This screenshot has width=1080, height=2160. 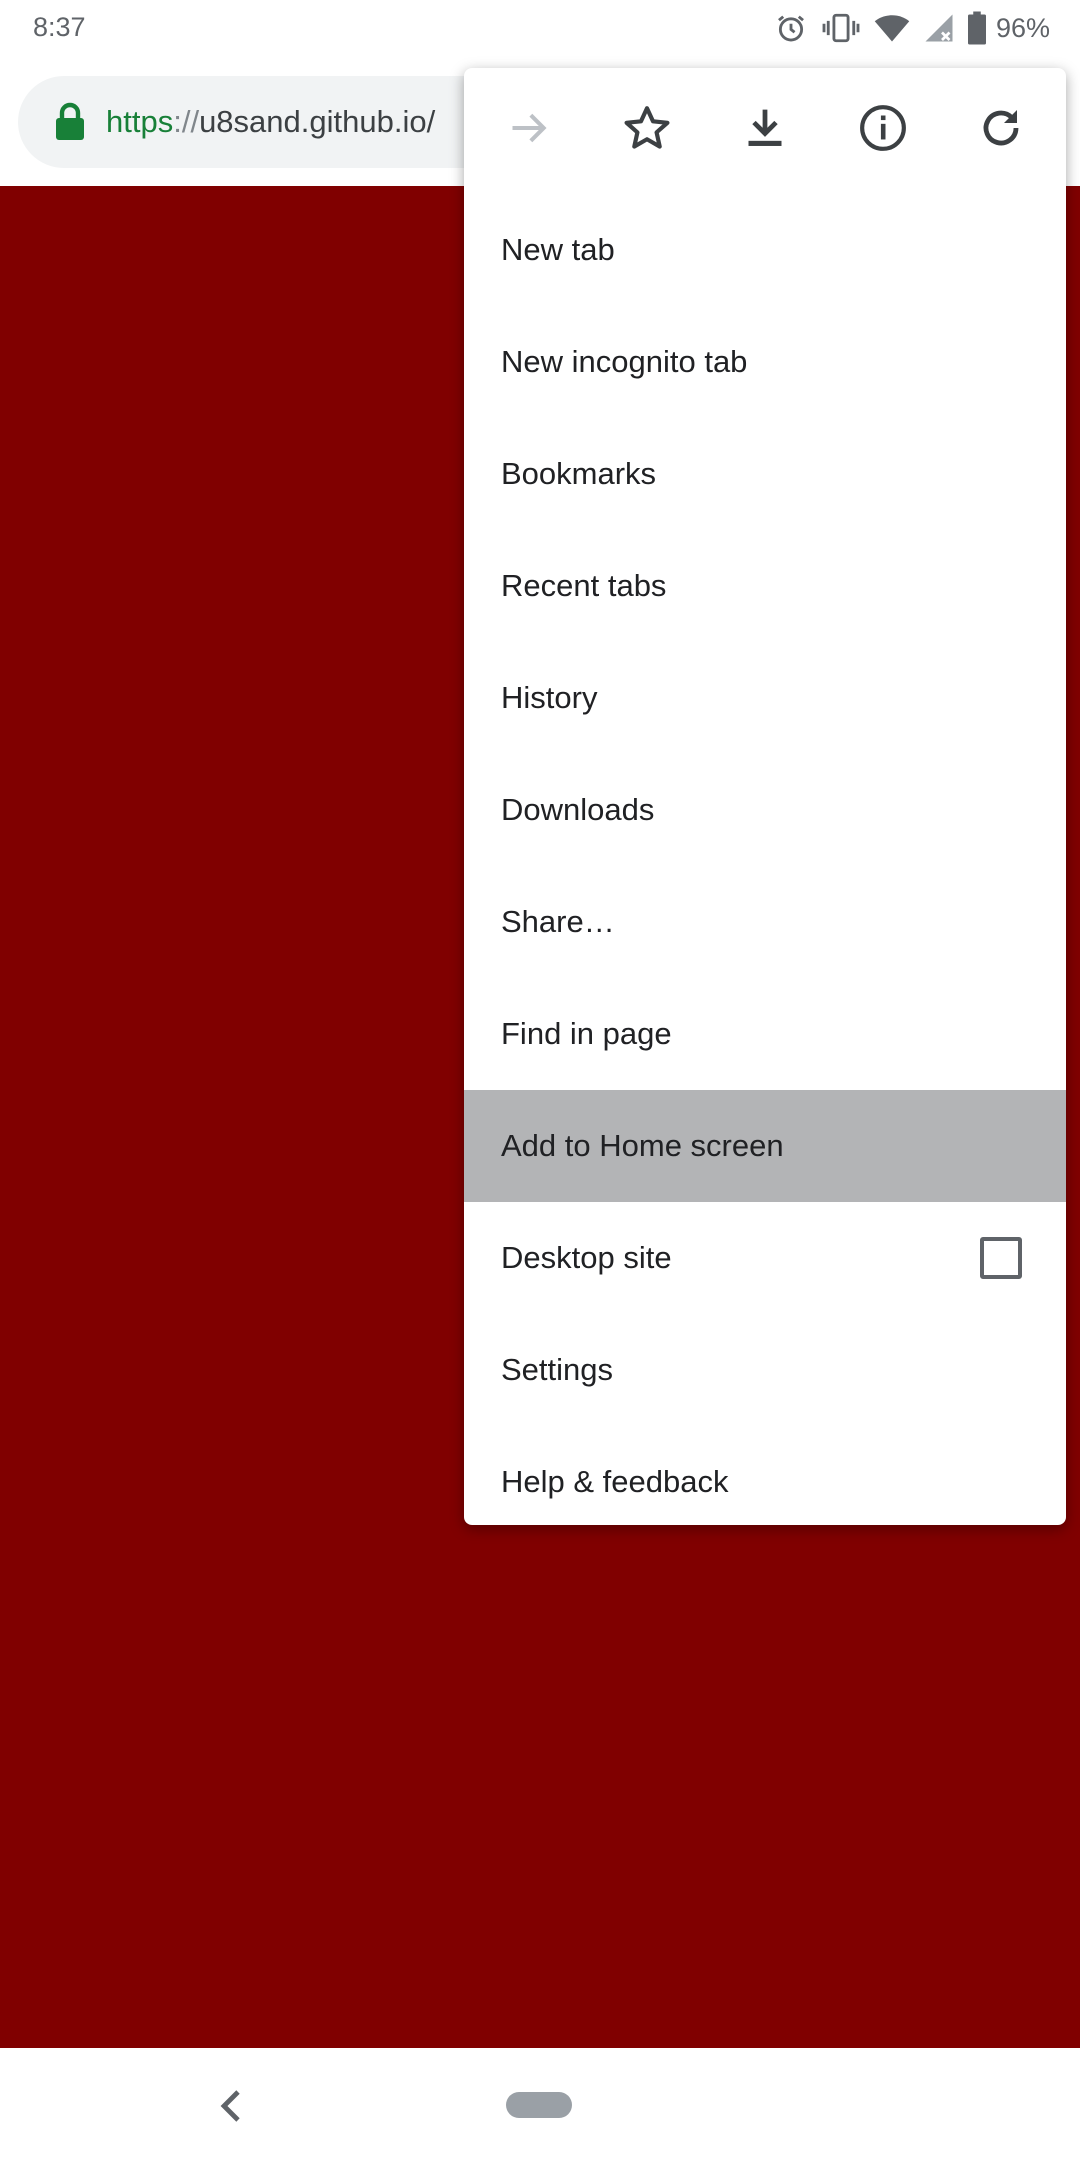 I want to click on bookmark-star-icon, so click(x=647, y=128).